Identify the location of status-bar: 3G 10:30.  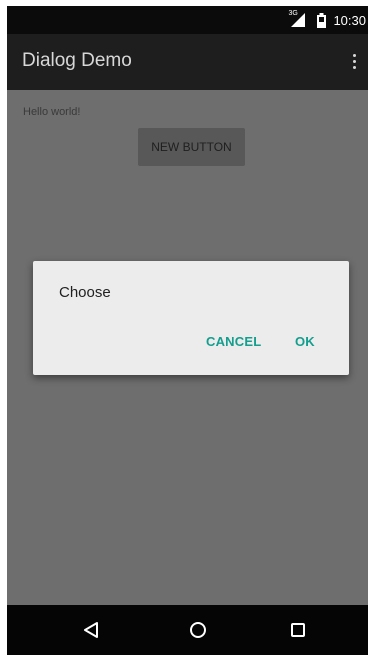
(187, 20).